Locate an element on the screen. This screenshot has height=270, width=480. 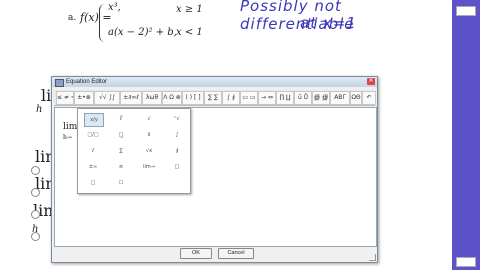
case2-expression: a(x − 2)² + b, is located at coordinates (142, 32).